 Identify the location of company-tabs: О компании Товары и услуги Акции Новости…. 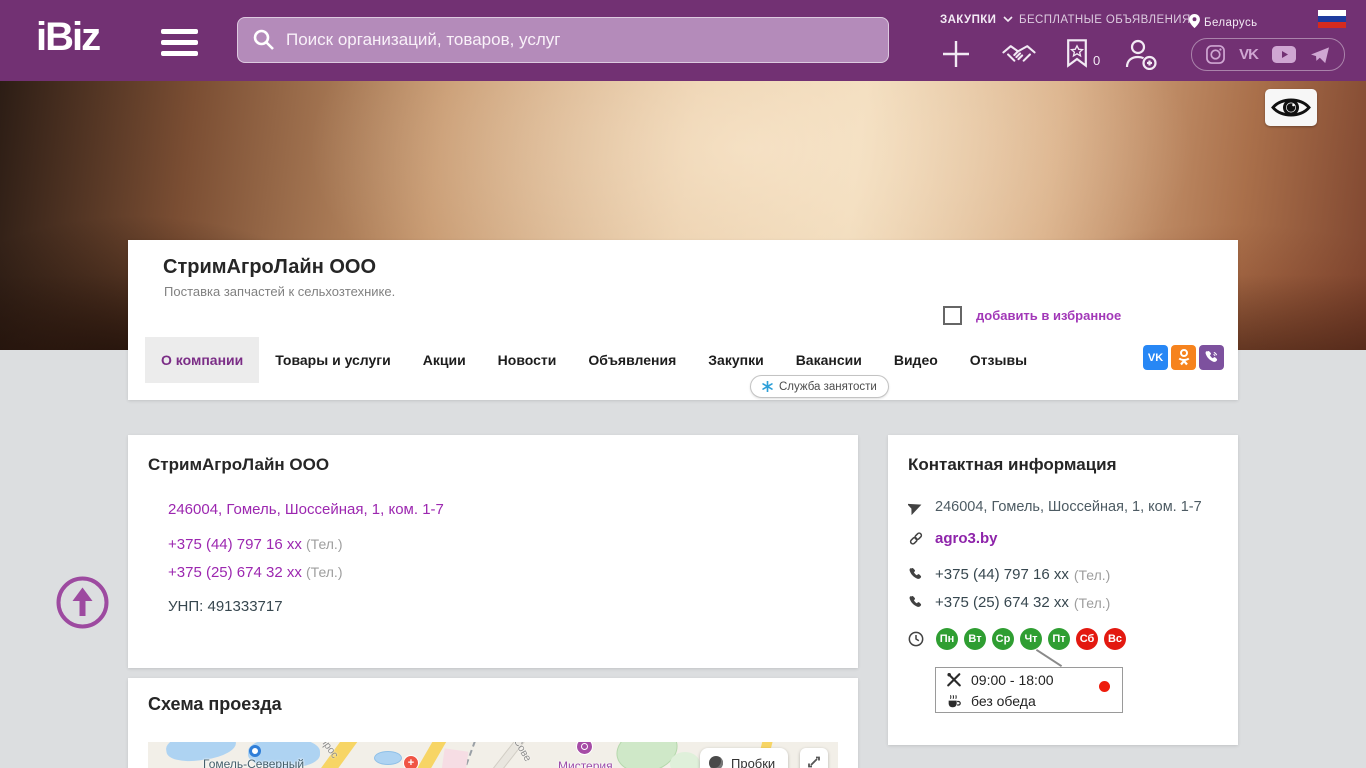
(594, 360).